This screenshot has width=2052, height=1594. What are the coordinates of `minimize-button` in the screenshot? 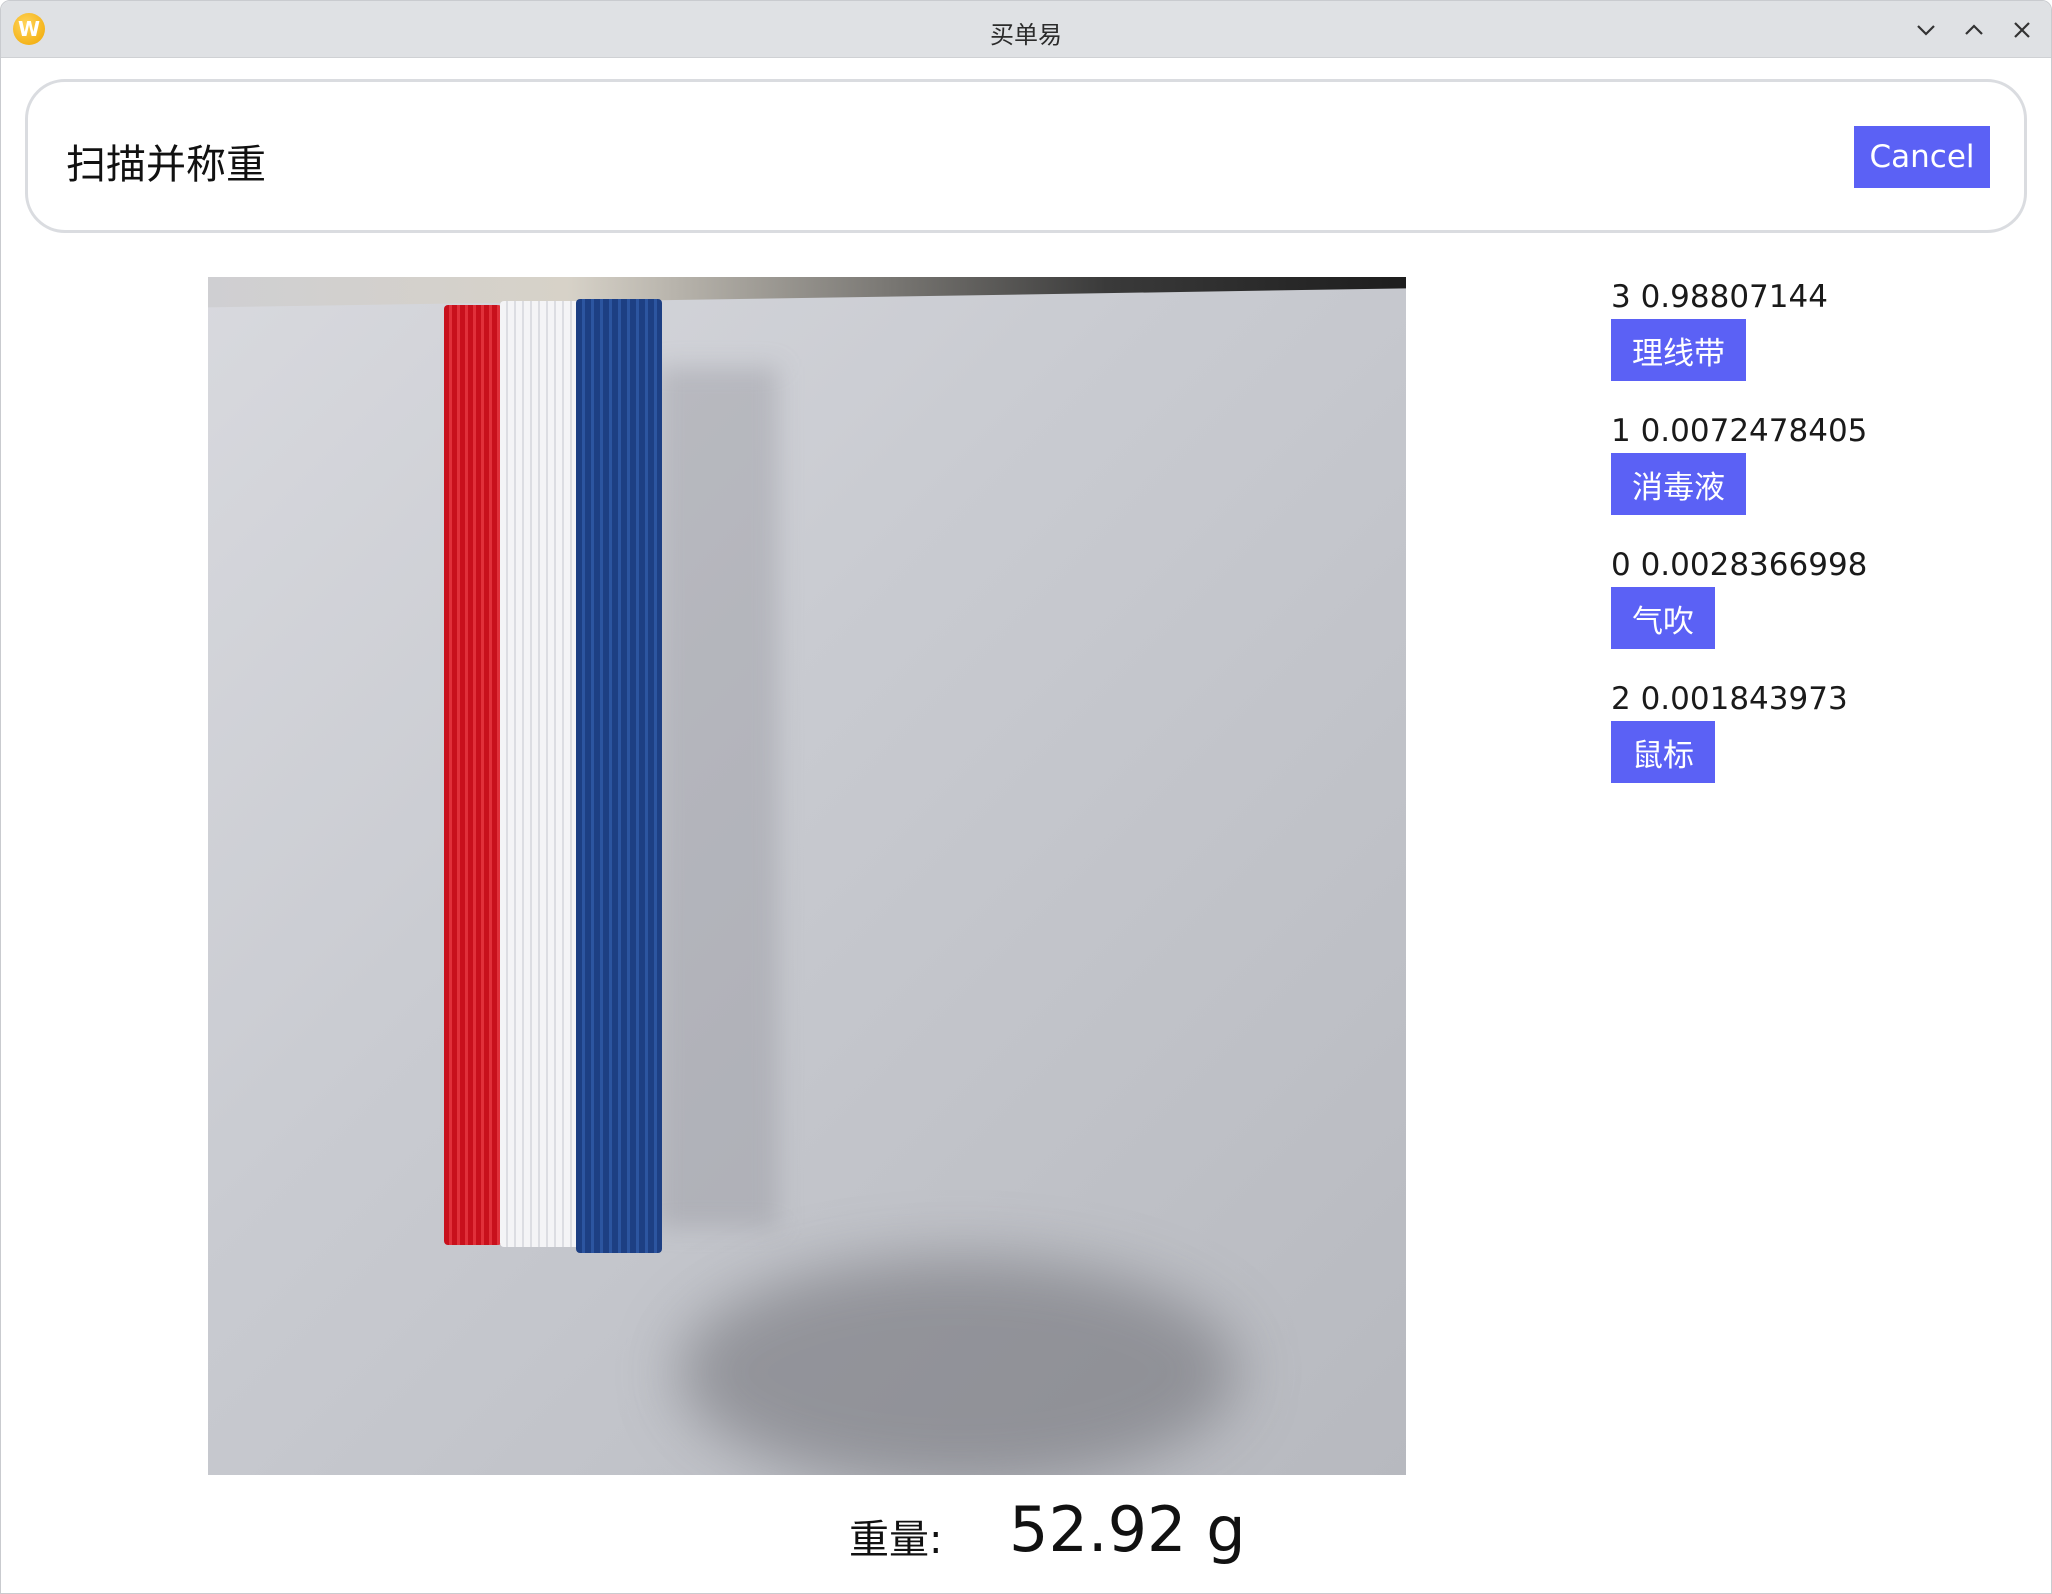 It's located at (1926, 30).